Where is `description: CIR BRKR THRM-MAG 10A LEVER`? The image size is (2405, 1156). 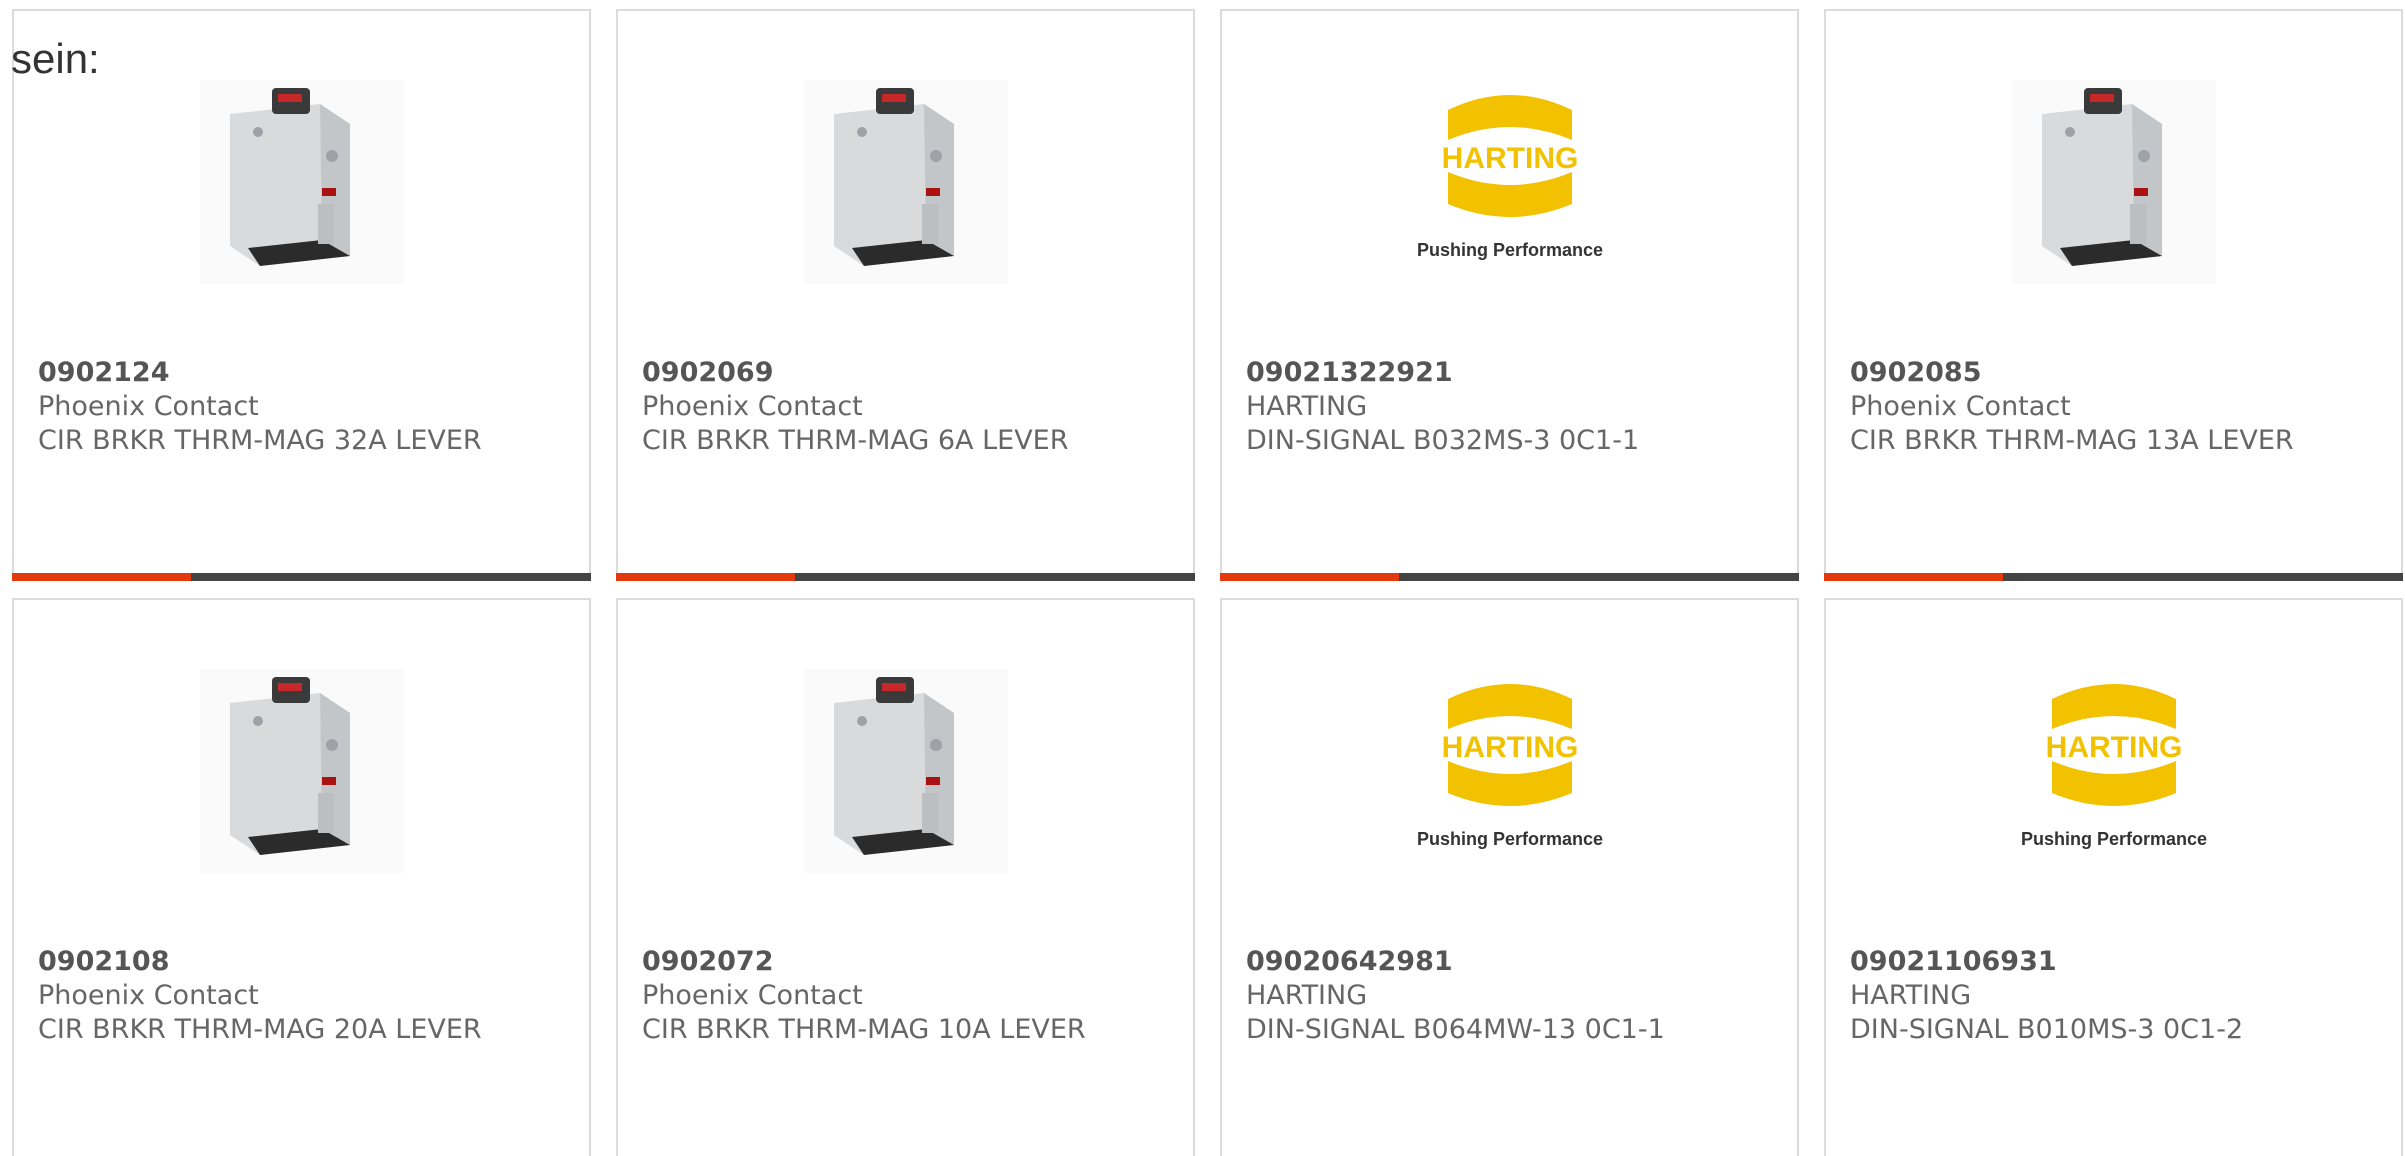 description: CIR BRKR THRM-MAG 10A LEVER is located at coordinates (864, 1029).